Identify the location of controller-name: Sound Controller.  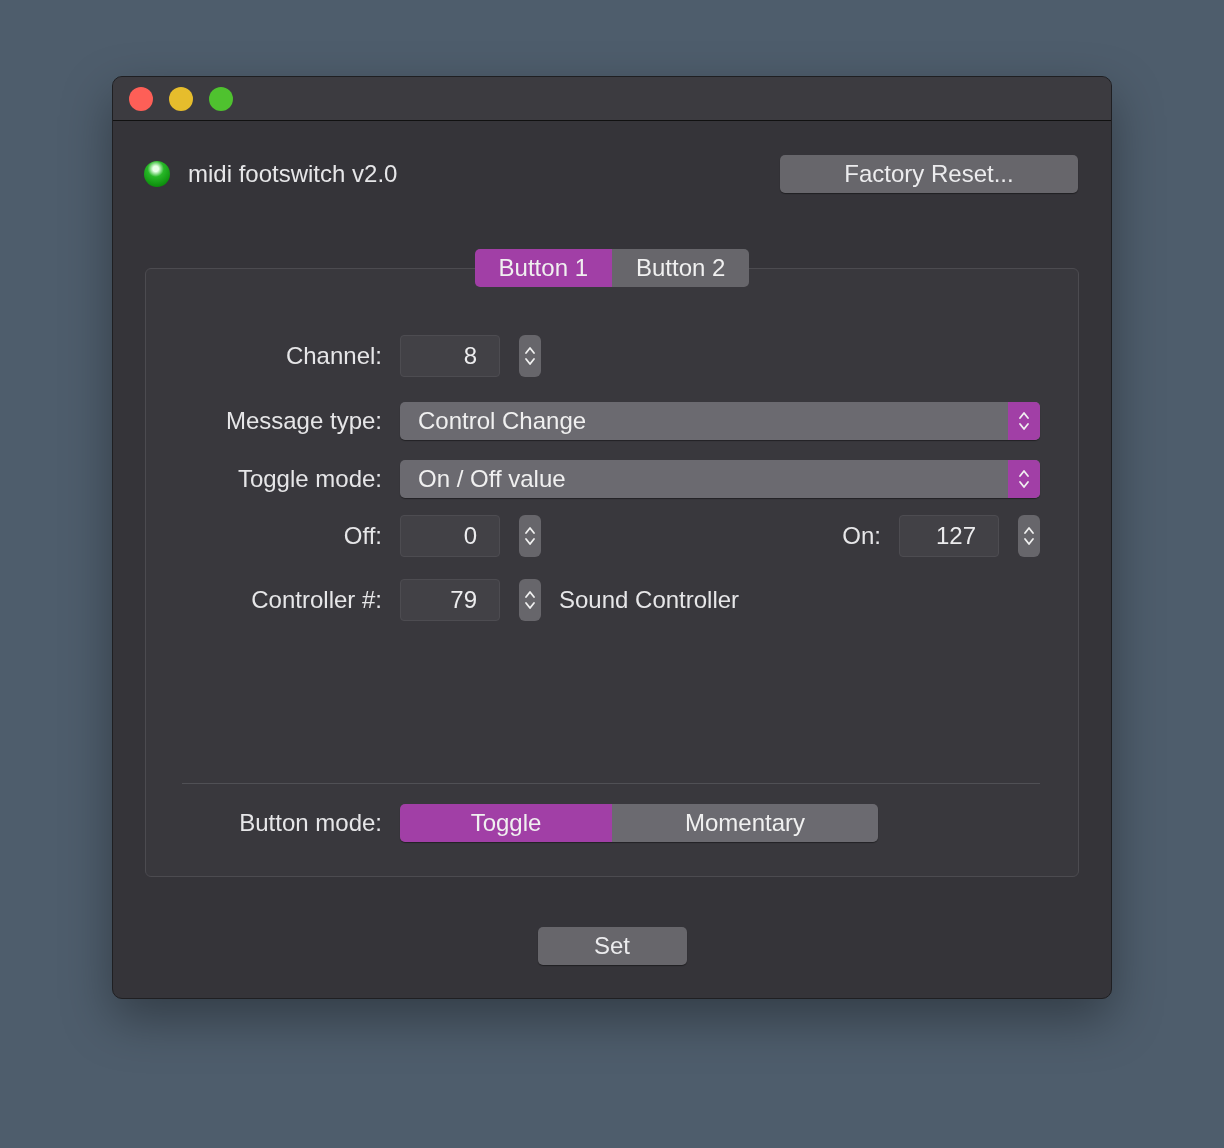
(649, 600).